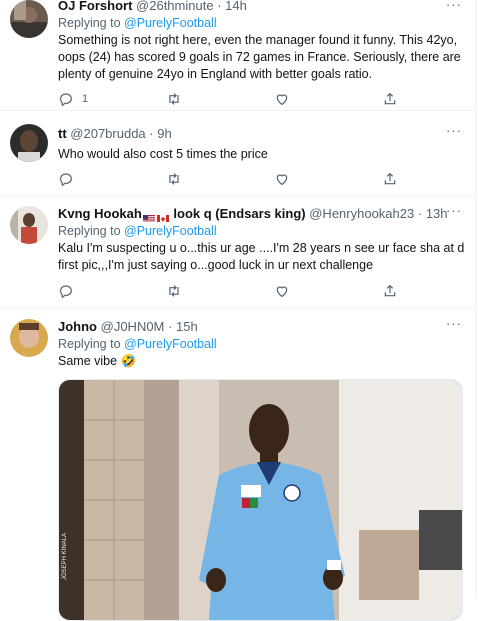  What do you see at coordinates (175, 6) in the screenshot?
I see `user-handle: @26thminute` at bounding box center [175, 6].